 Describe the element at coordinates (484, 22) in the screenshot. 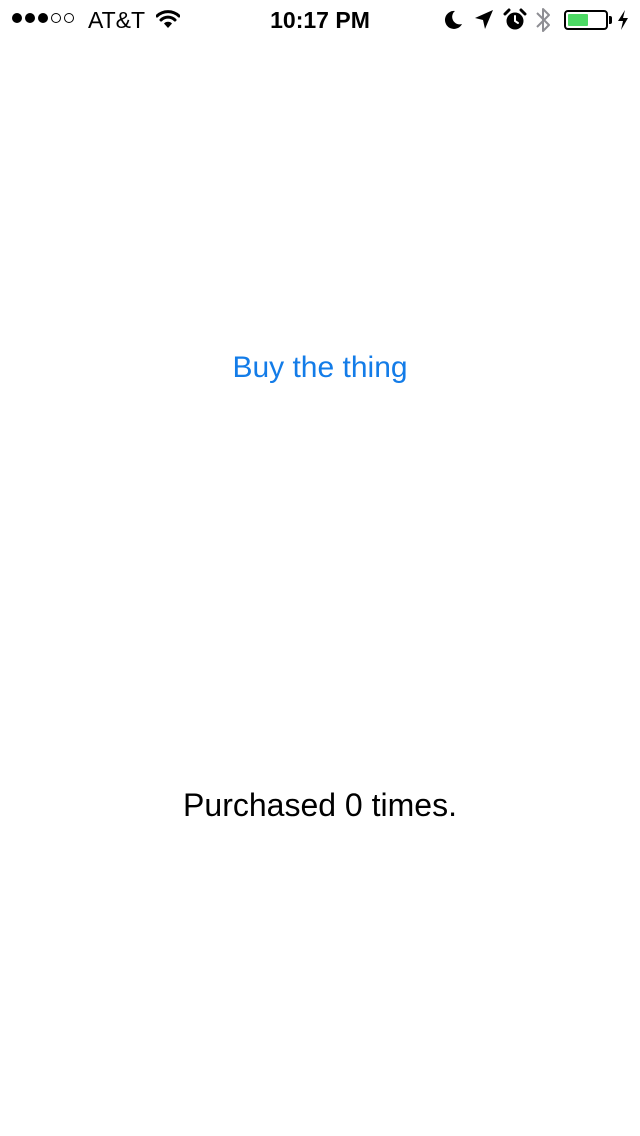

I see `location-arrow-icon` at that location.